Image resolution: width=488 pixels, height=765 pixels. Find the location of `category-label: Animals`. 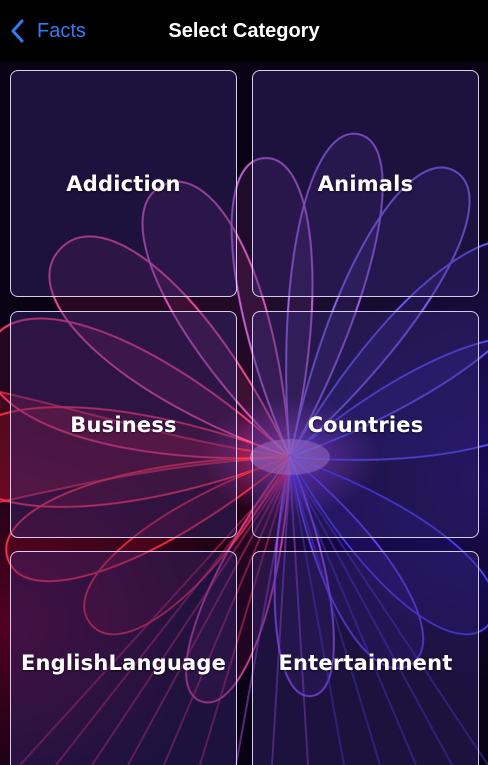

category-label: Animals is located at coordinates (365, 183).